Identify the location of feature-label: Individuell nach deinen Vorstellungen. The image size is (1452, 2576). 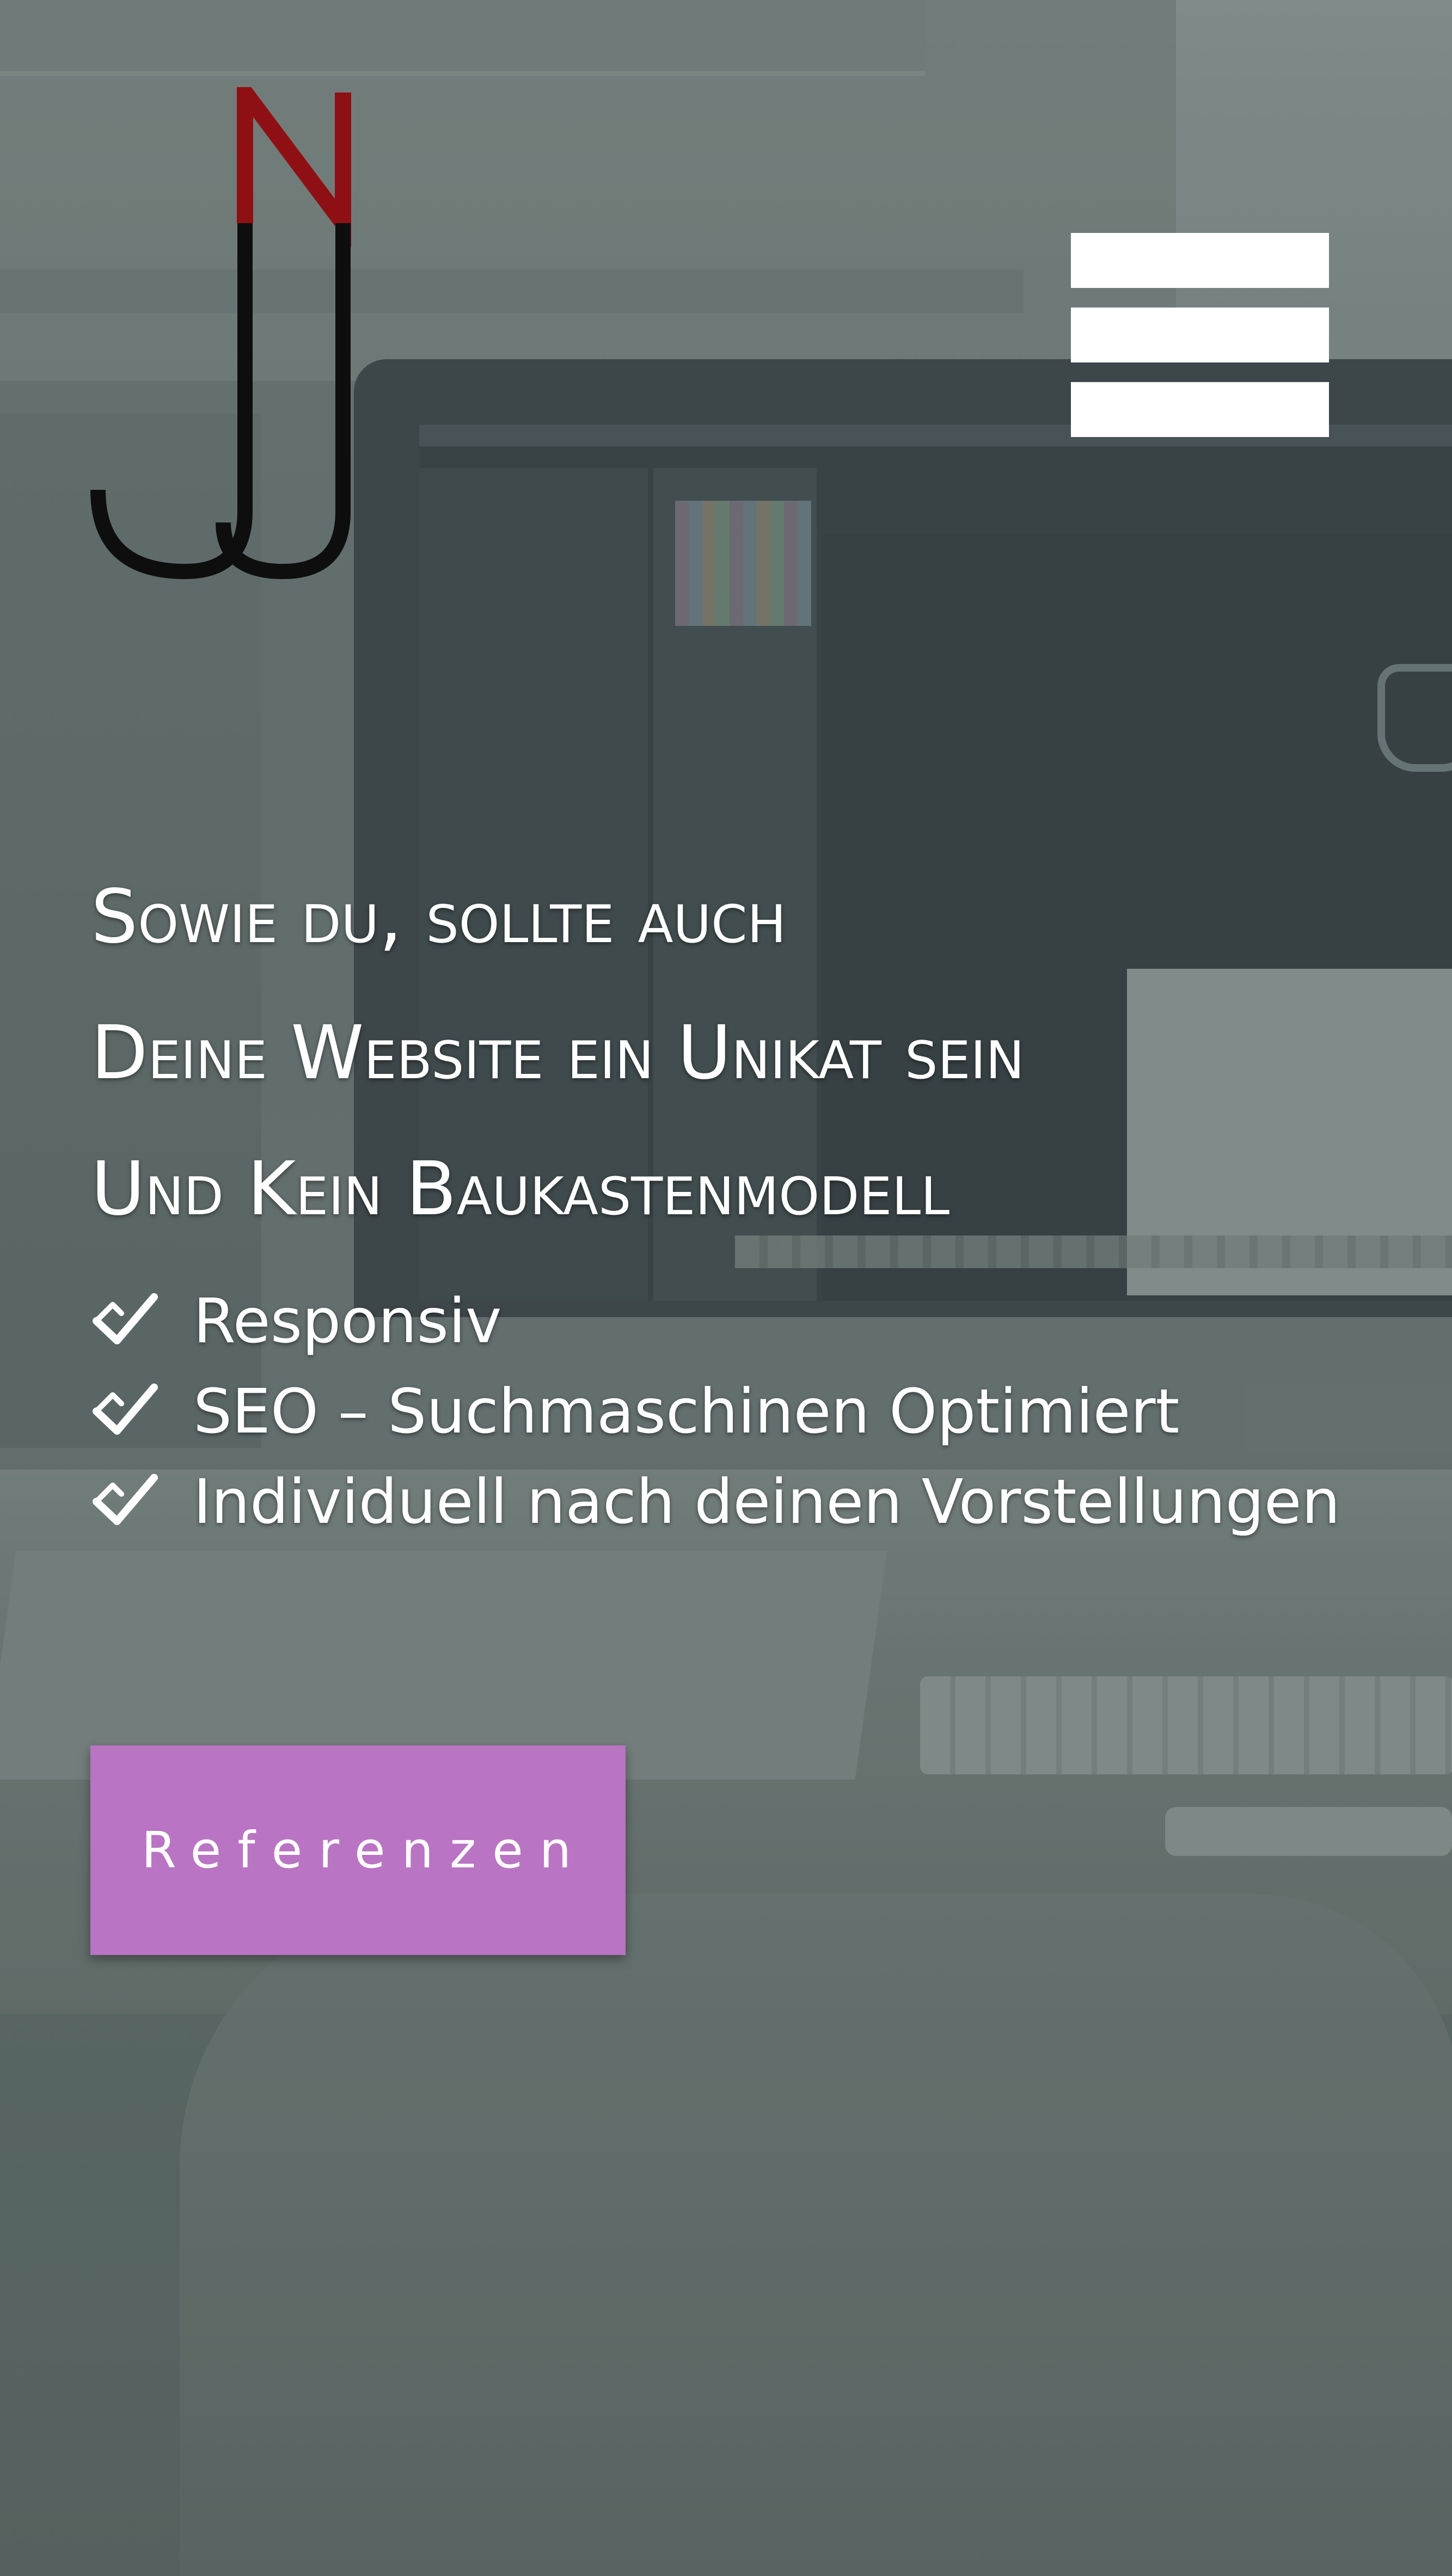
(766, 1502).